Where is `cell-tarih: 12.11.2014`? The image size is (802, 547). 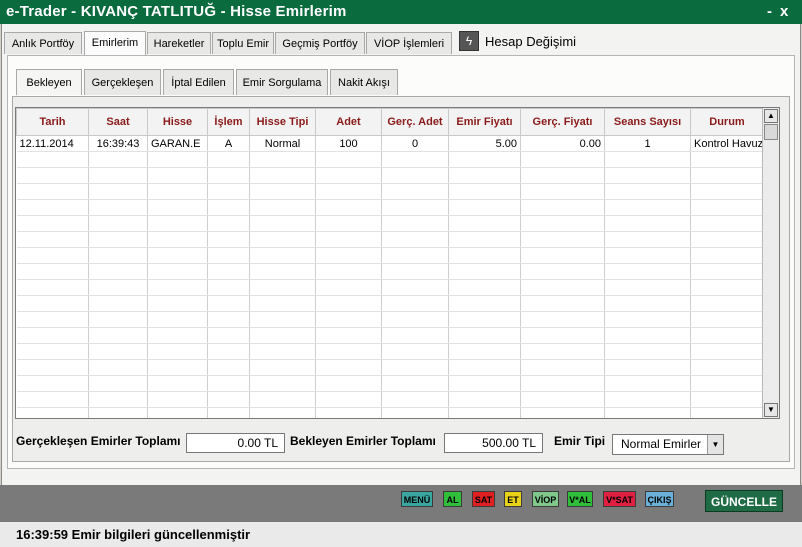 cell-tarih: 12.11.2014 is located at coordinates (52, 143).